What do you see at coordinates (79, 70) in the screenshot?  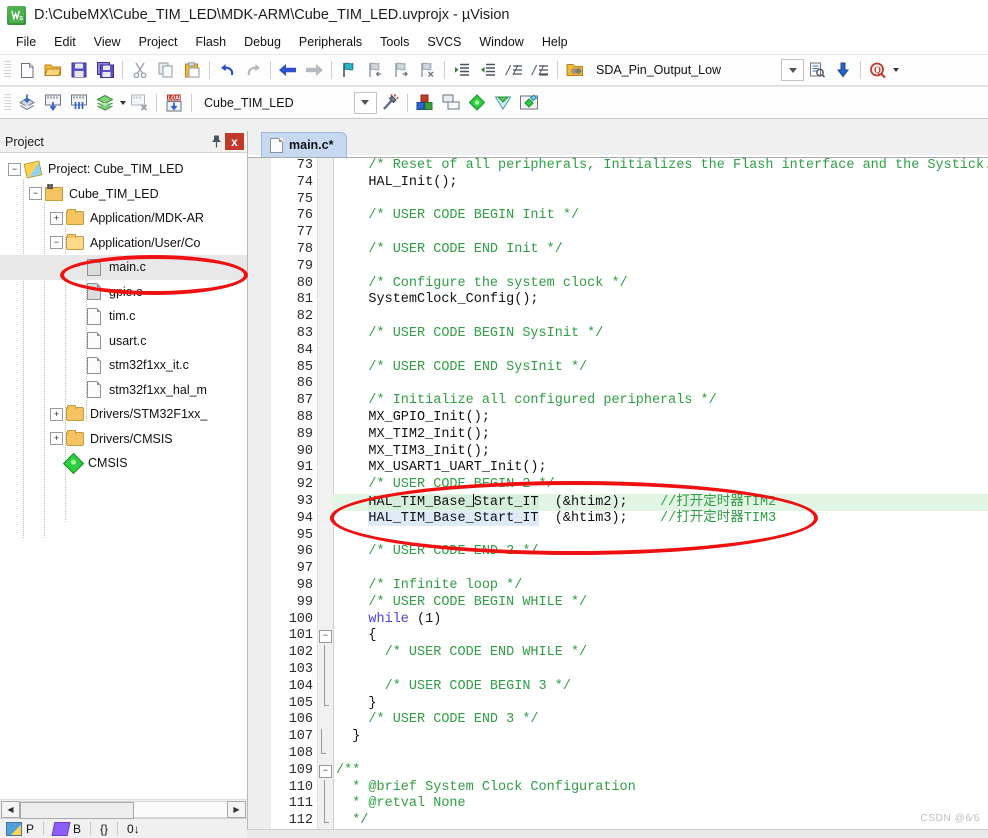 I see `save-icon` at bounding box center [79, 70].